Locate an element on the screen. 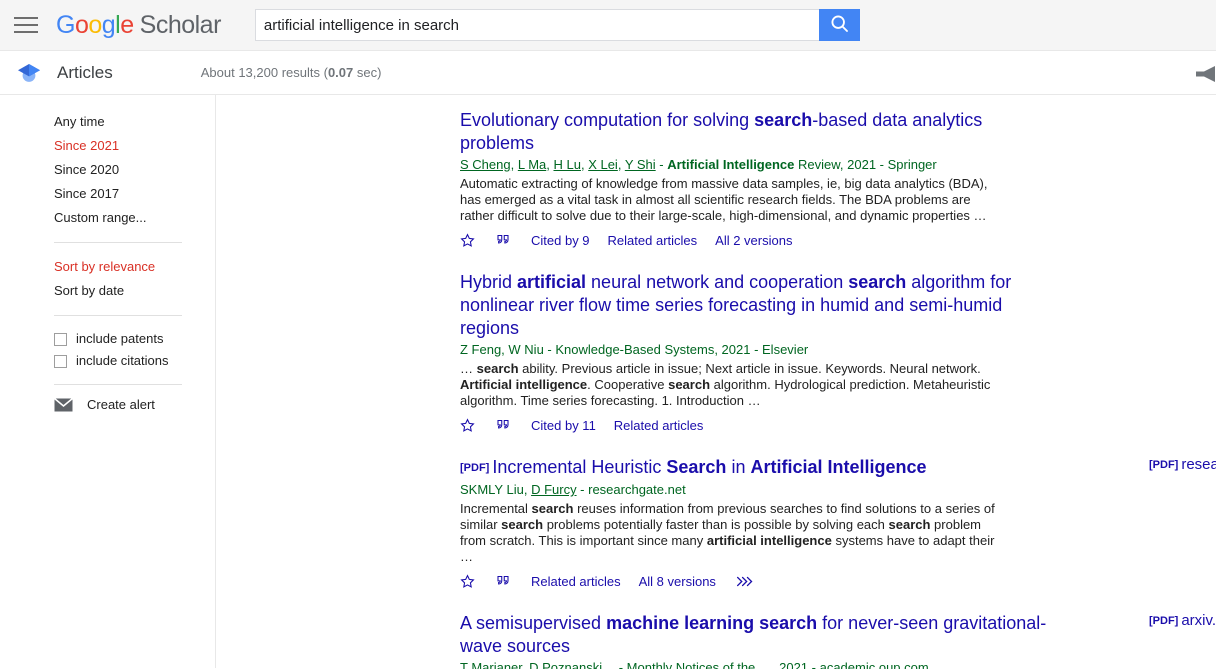  result-action-link: Cited by 11 is located at coordinates (563, 425).